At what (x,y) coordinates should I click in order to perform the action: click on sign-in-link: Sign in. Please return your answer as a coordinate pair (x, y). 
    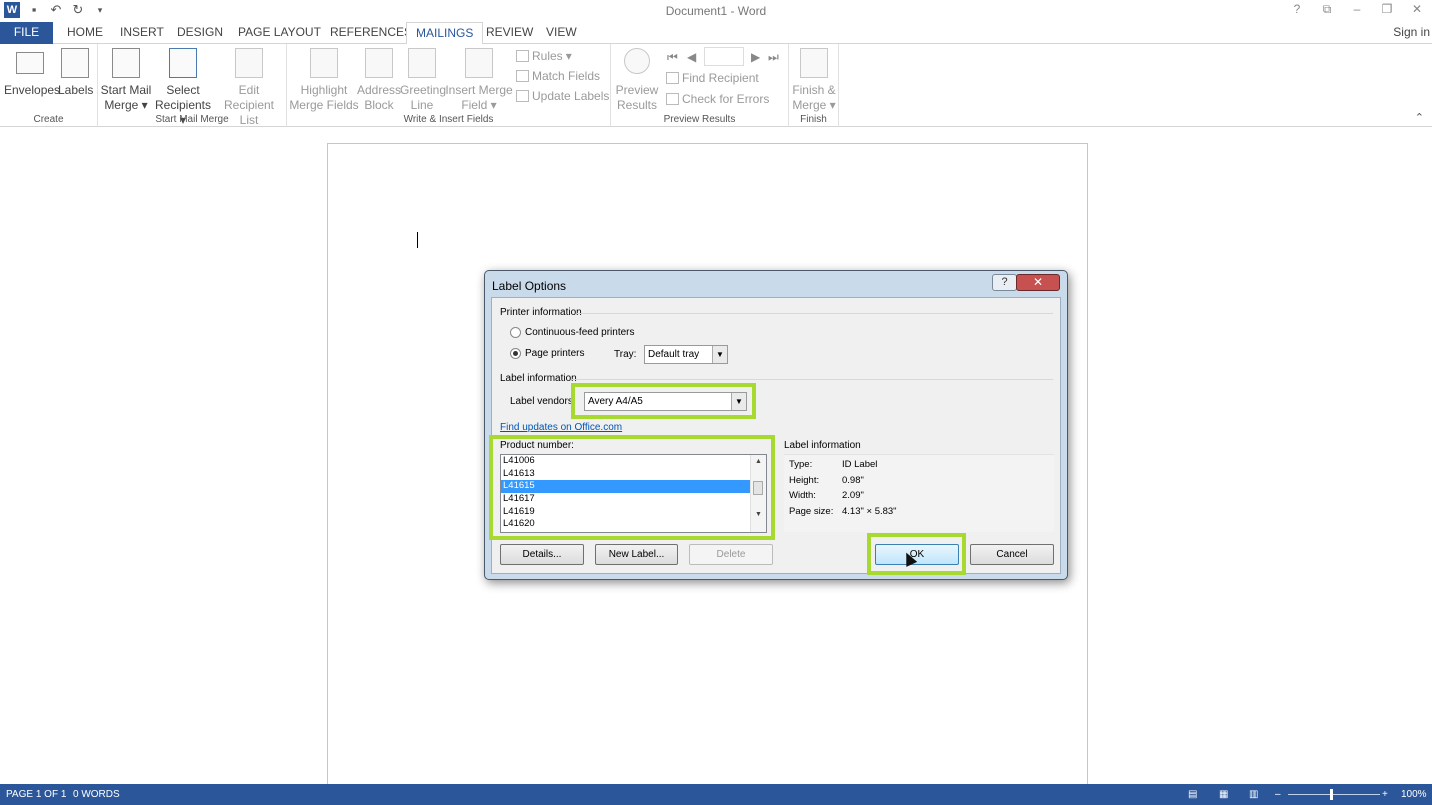
    Looking at the image, I should click on (1412, 32).